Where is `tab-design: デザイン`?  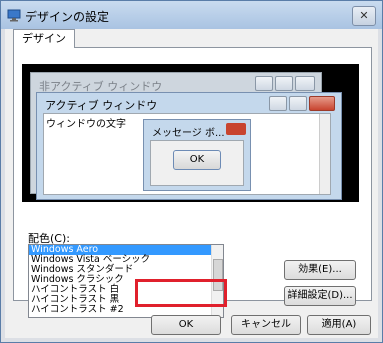 tab-design: デザイン is located at coordinates (44, 38).